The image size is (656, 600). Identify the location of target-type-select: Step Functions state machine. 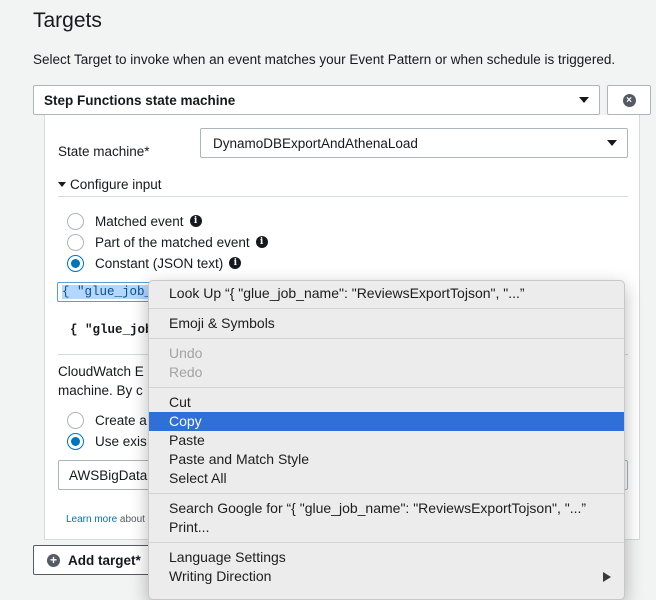
(316, 100).